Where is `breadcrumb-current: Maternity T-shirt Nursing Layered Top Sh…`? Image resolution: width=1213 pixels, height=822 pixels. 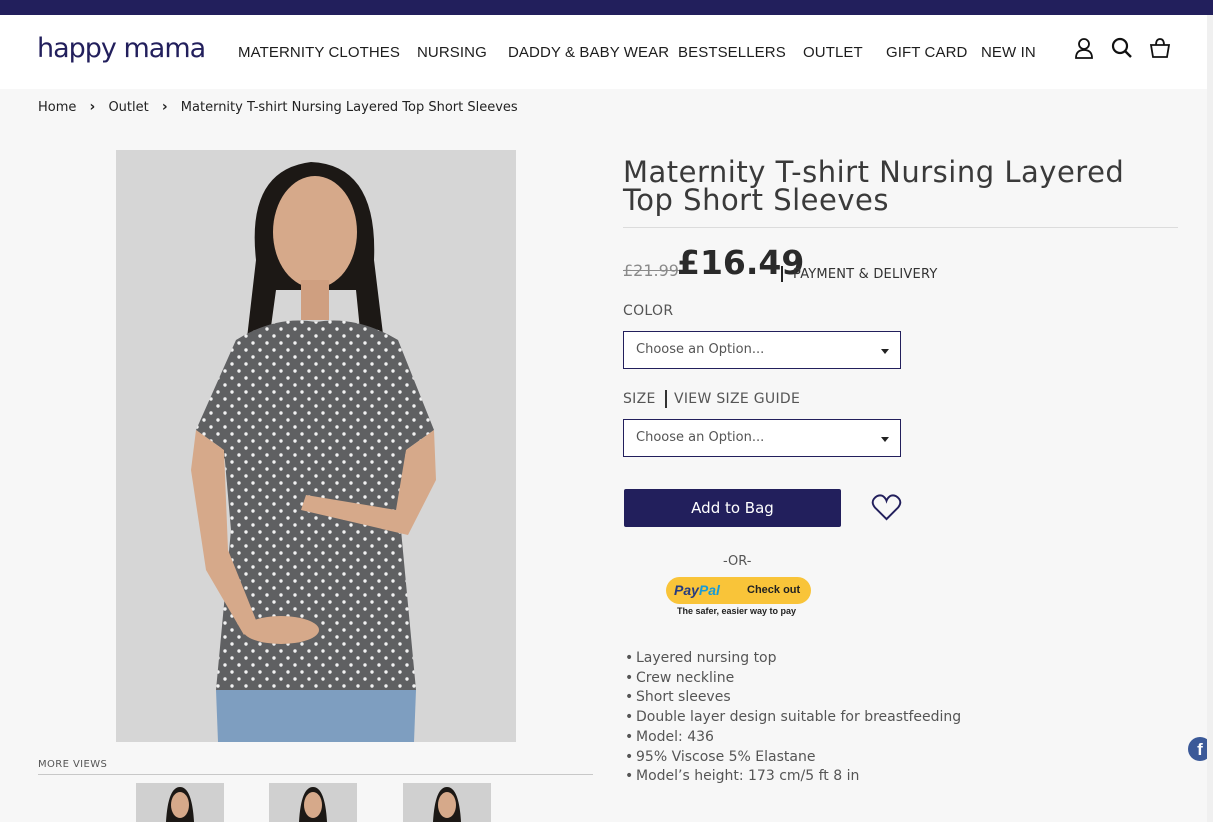
breadcrumb-current: Maternity T-shirt Nursing Layered Top Sh… is located at coordinates (349, 107).